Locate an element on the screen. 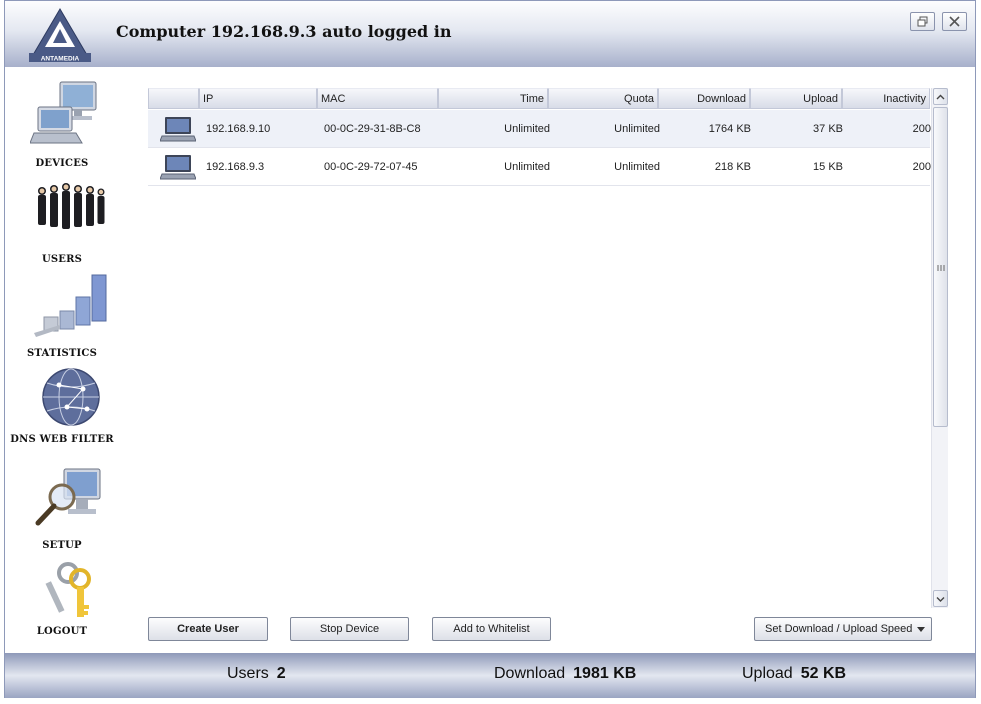  cell-mac: 00-0C-29-31-8B-C8 is located at coordinates (372, 129).